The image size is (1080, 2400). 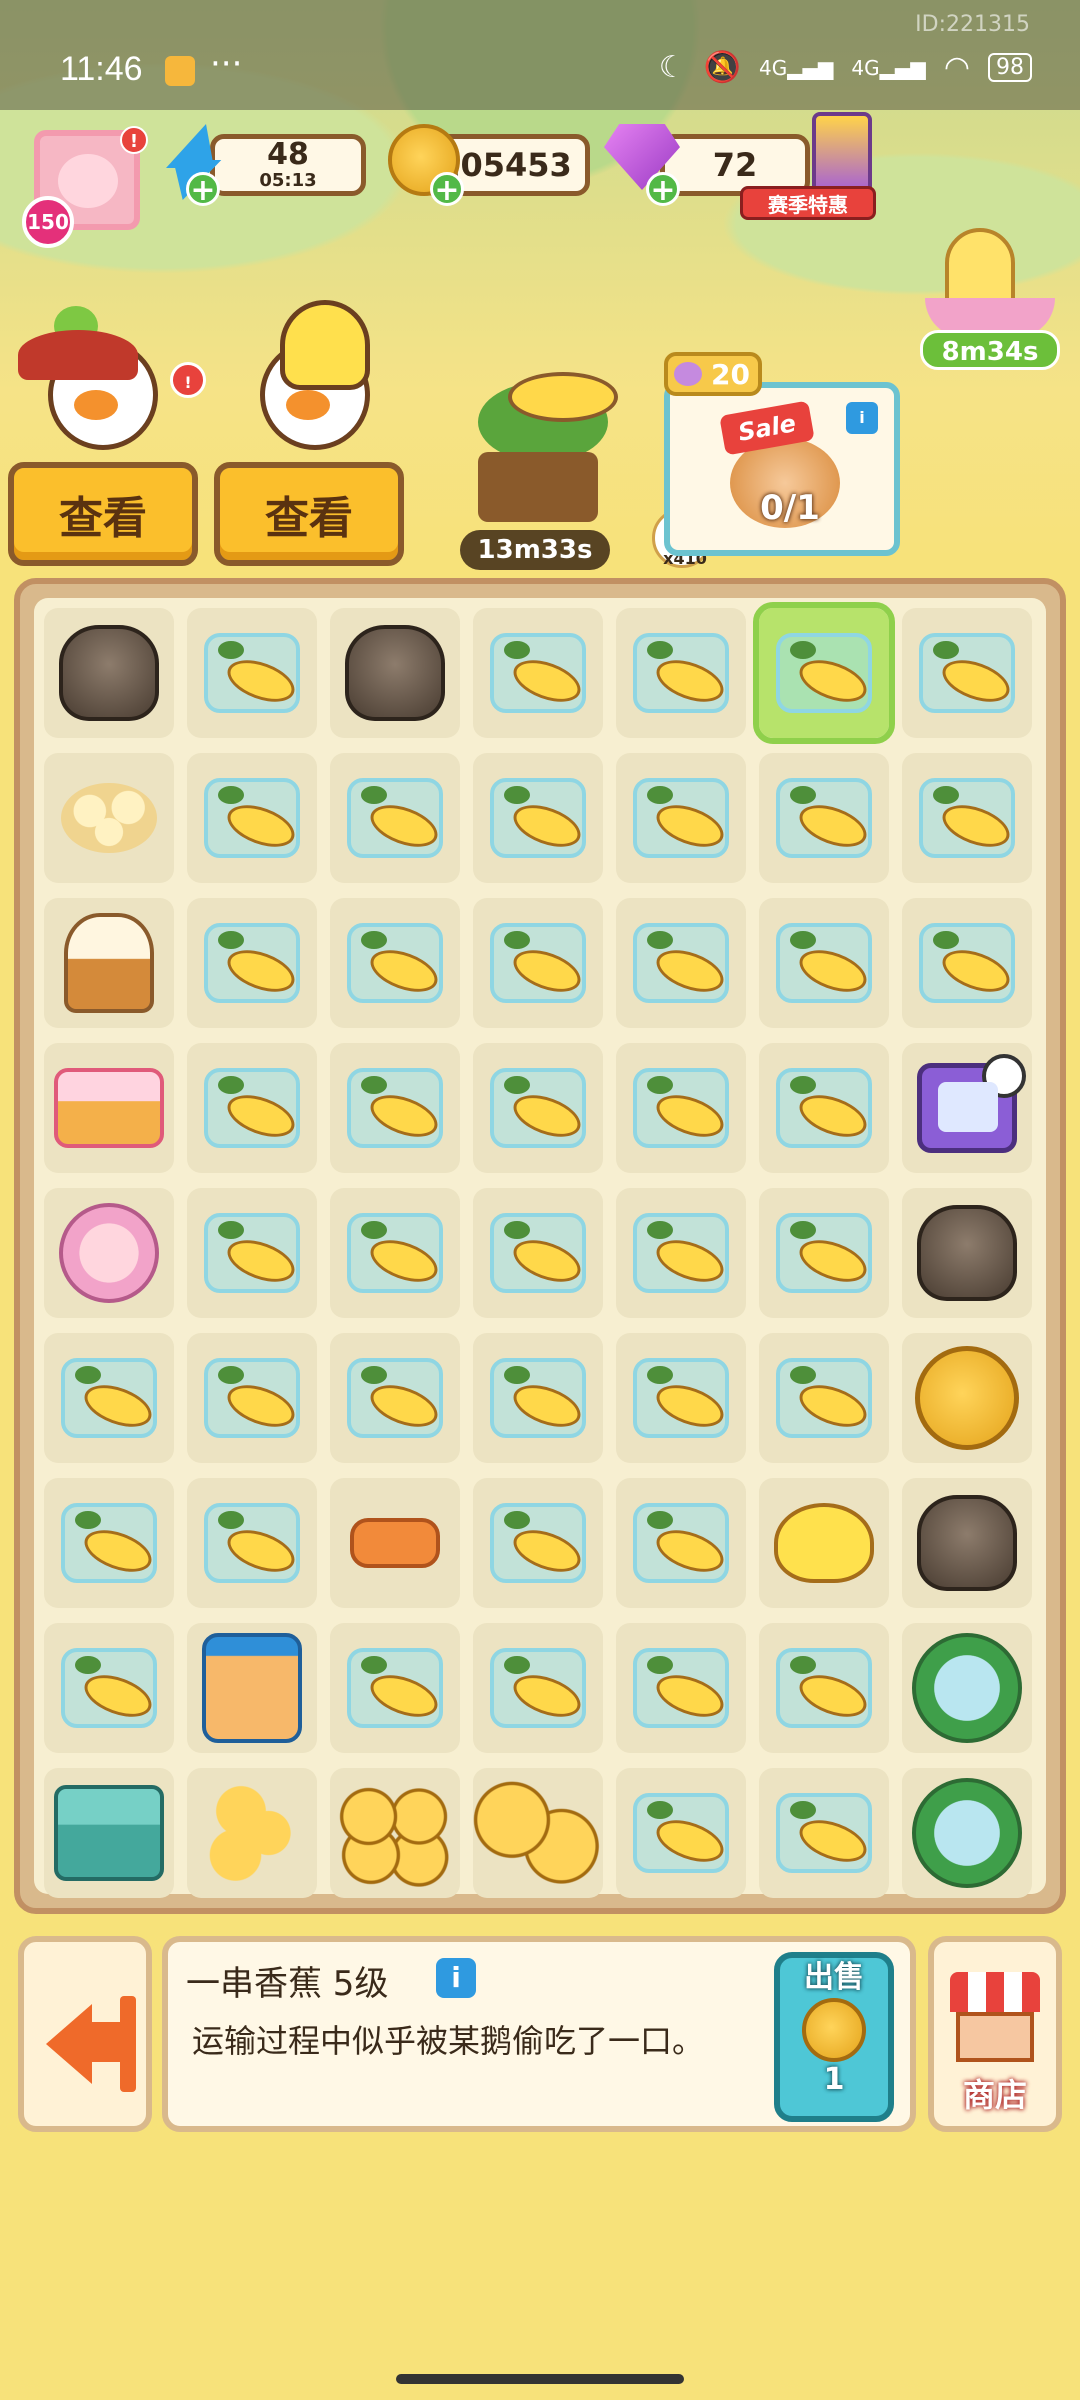 I want to click on clock-icon, so click(x=1004, y=1076).